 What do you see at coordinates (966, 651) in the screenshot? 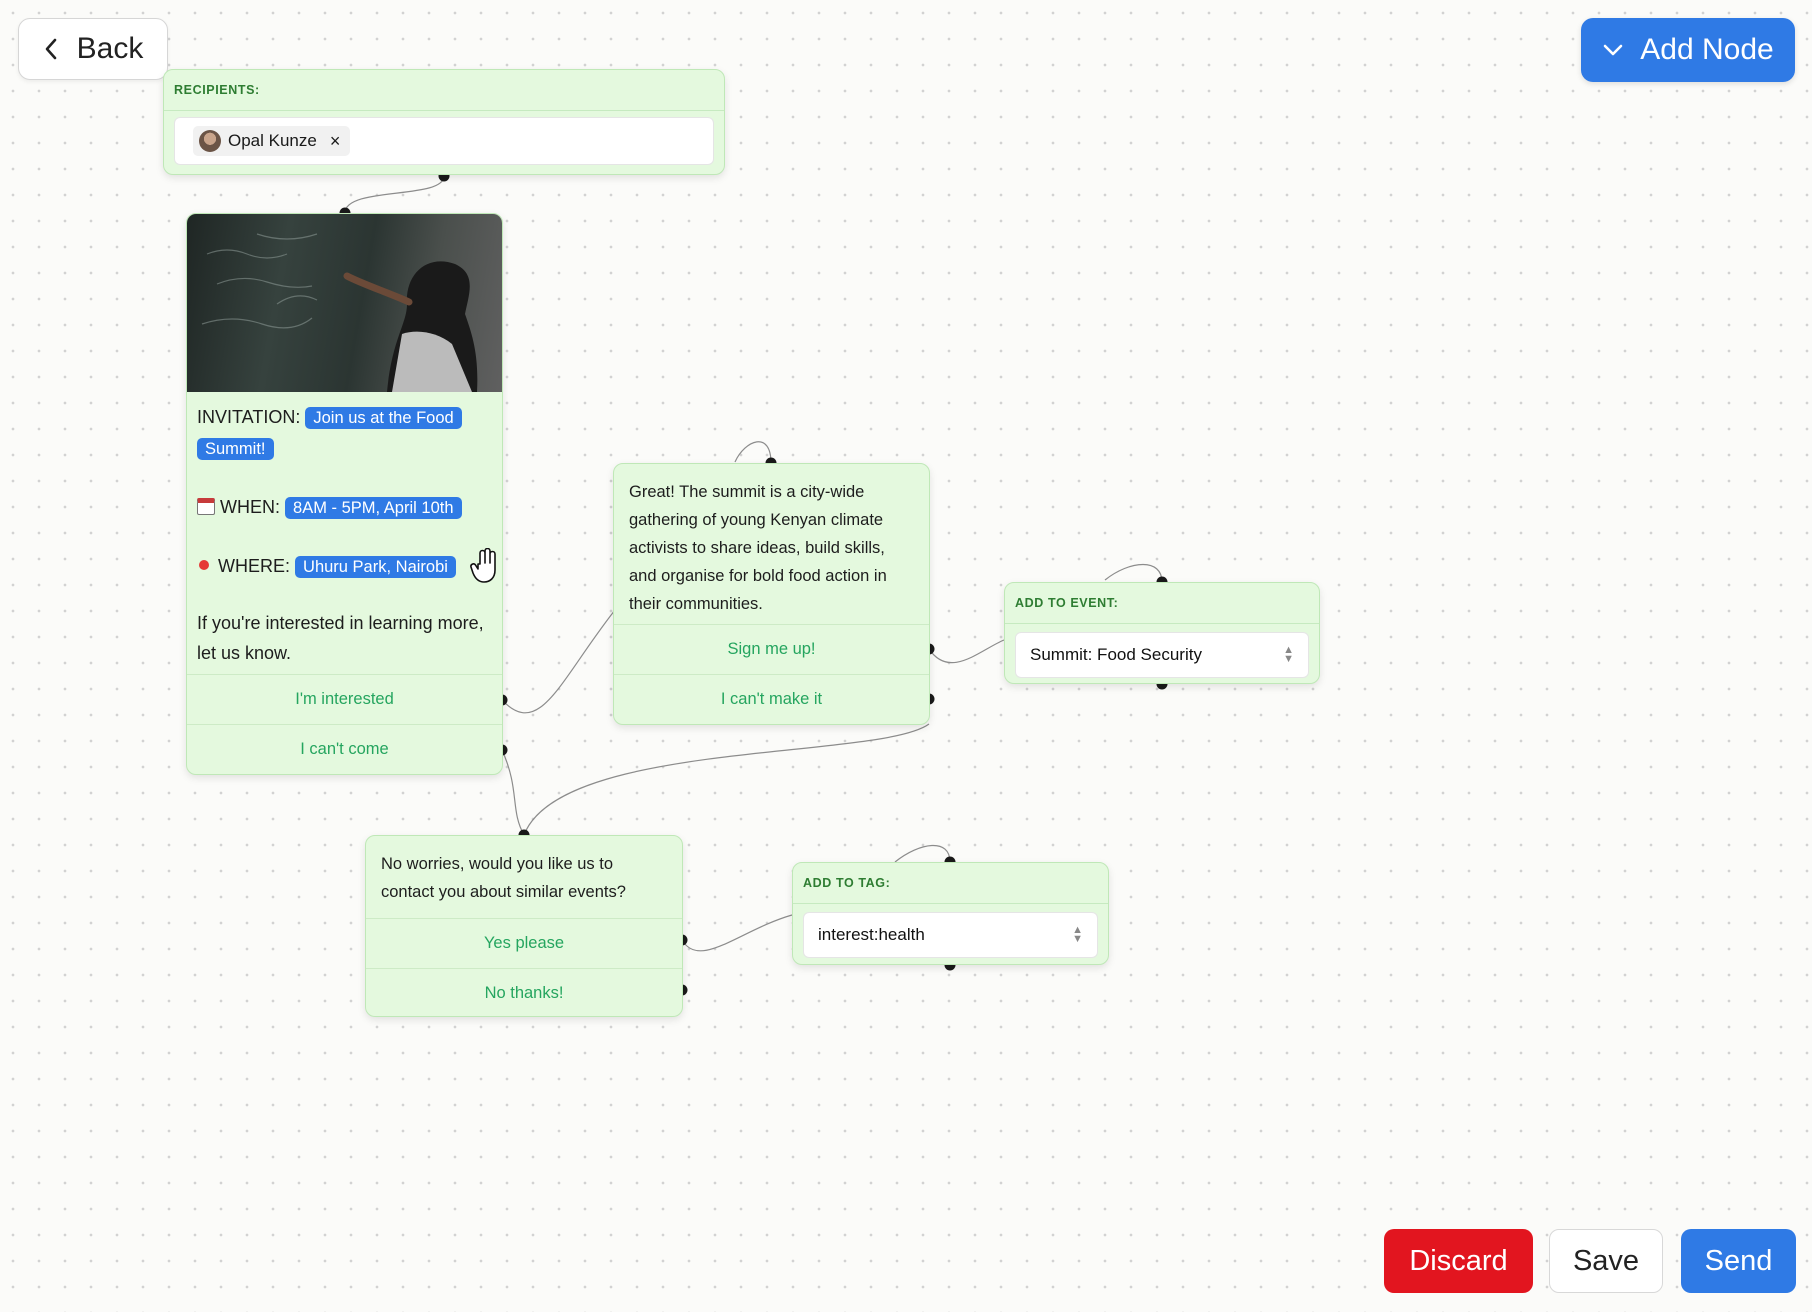
I see `edge-signup-event` at bounding box center [966, 651].